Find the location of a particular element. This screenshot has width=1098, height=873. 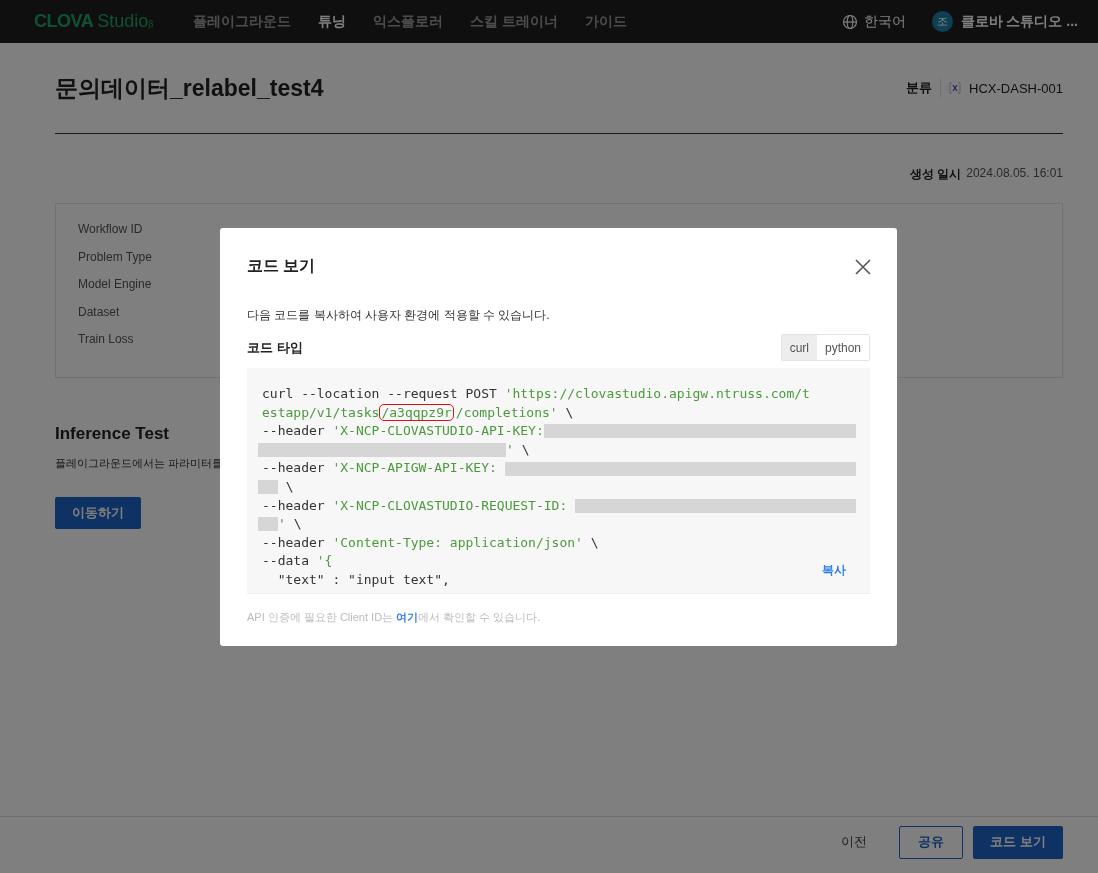

info-label: Workflow ID is located at coordinates (110, 230).